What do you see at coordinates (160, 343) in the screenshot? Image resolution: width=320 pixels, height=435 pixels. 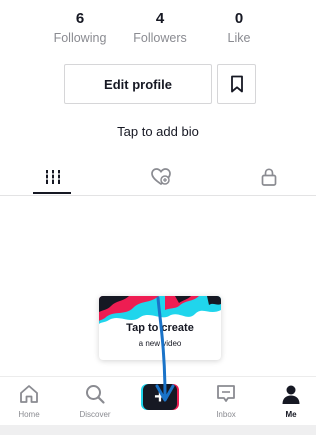 I see `create-card-subtitle: a new video` at bounding box center [160, 343].